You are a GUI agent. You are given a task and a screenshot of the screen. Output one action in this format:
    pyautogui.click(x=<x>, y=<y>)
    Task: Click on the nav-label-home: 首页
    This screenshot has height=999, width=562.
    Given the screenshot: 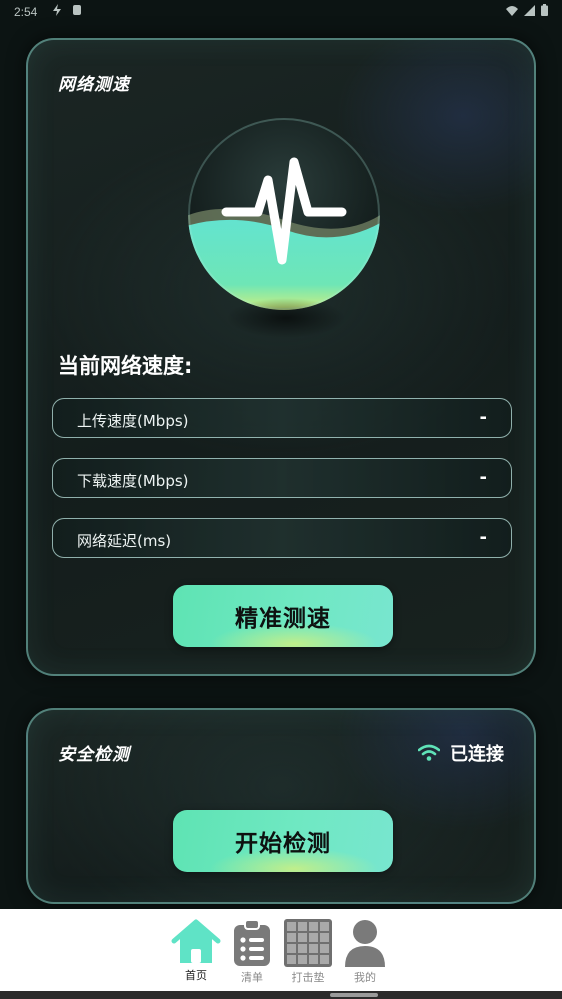 What is the action you would take?
    pyautogui.click(x=196, y=976)
    